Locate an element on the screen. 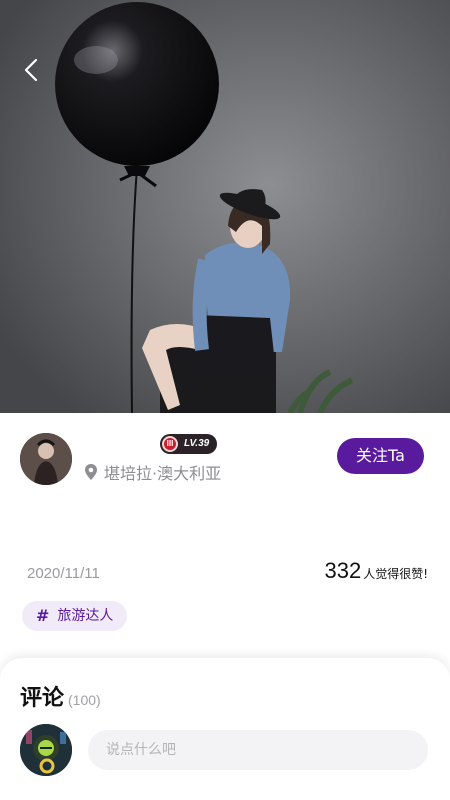  level-badge: III LV.39 is located at coordinates (189, 444).